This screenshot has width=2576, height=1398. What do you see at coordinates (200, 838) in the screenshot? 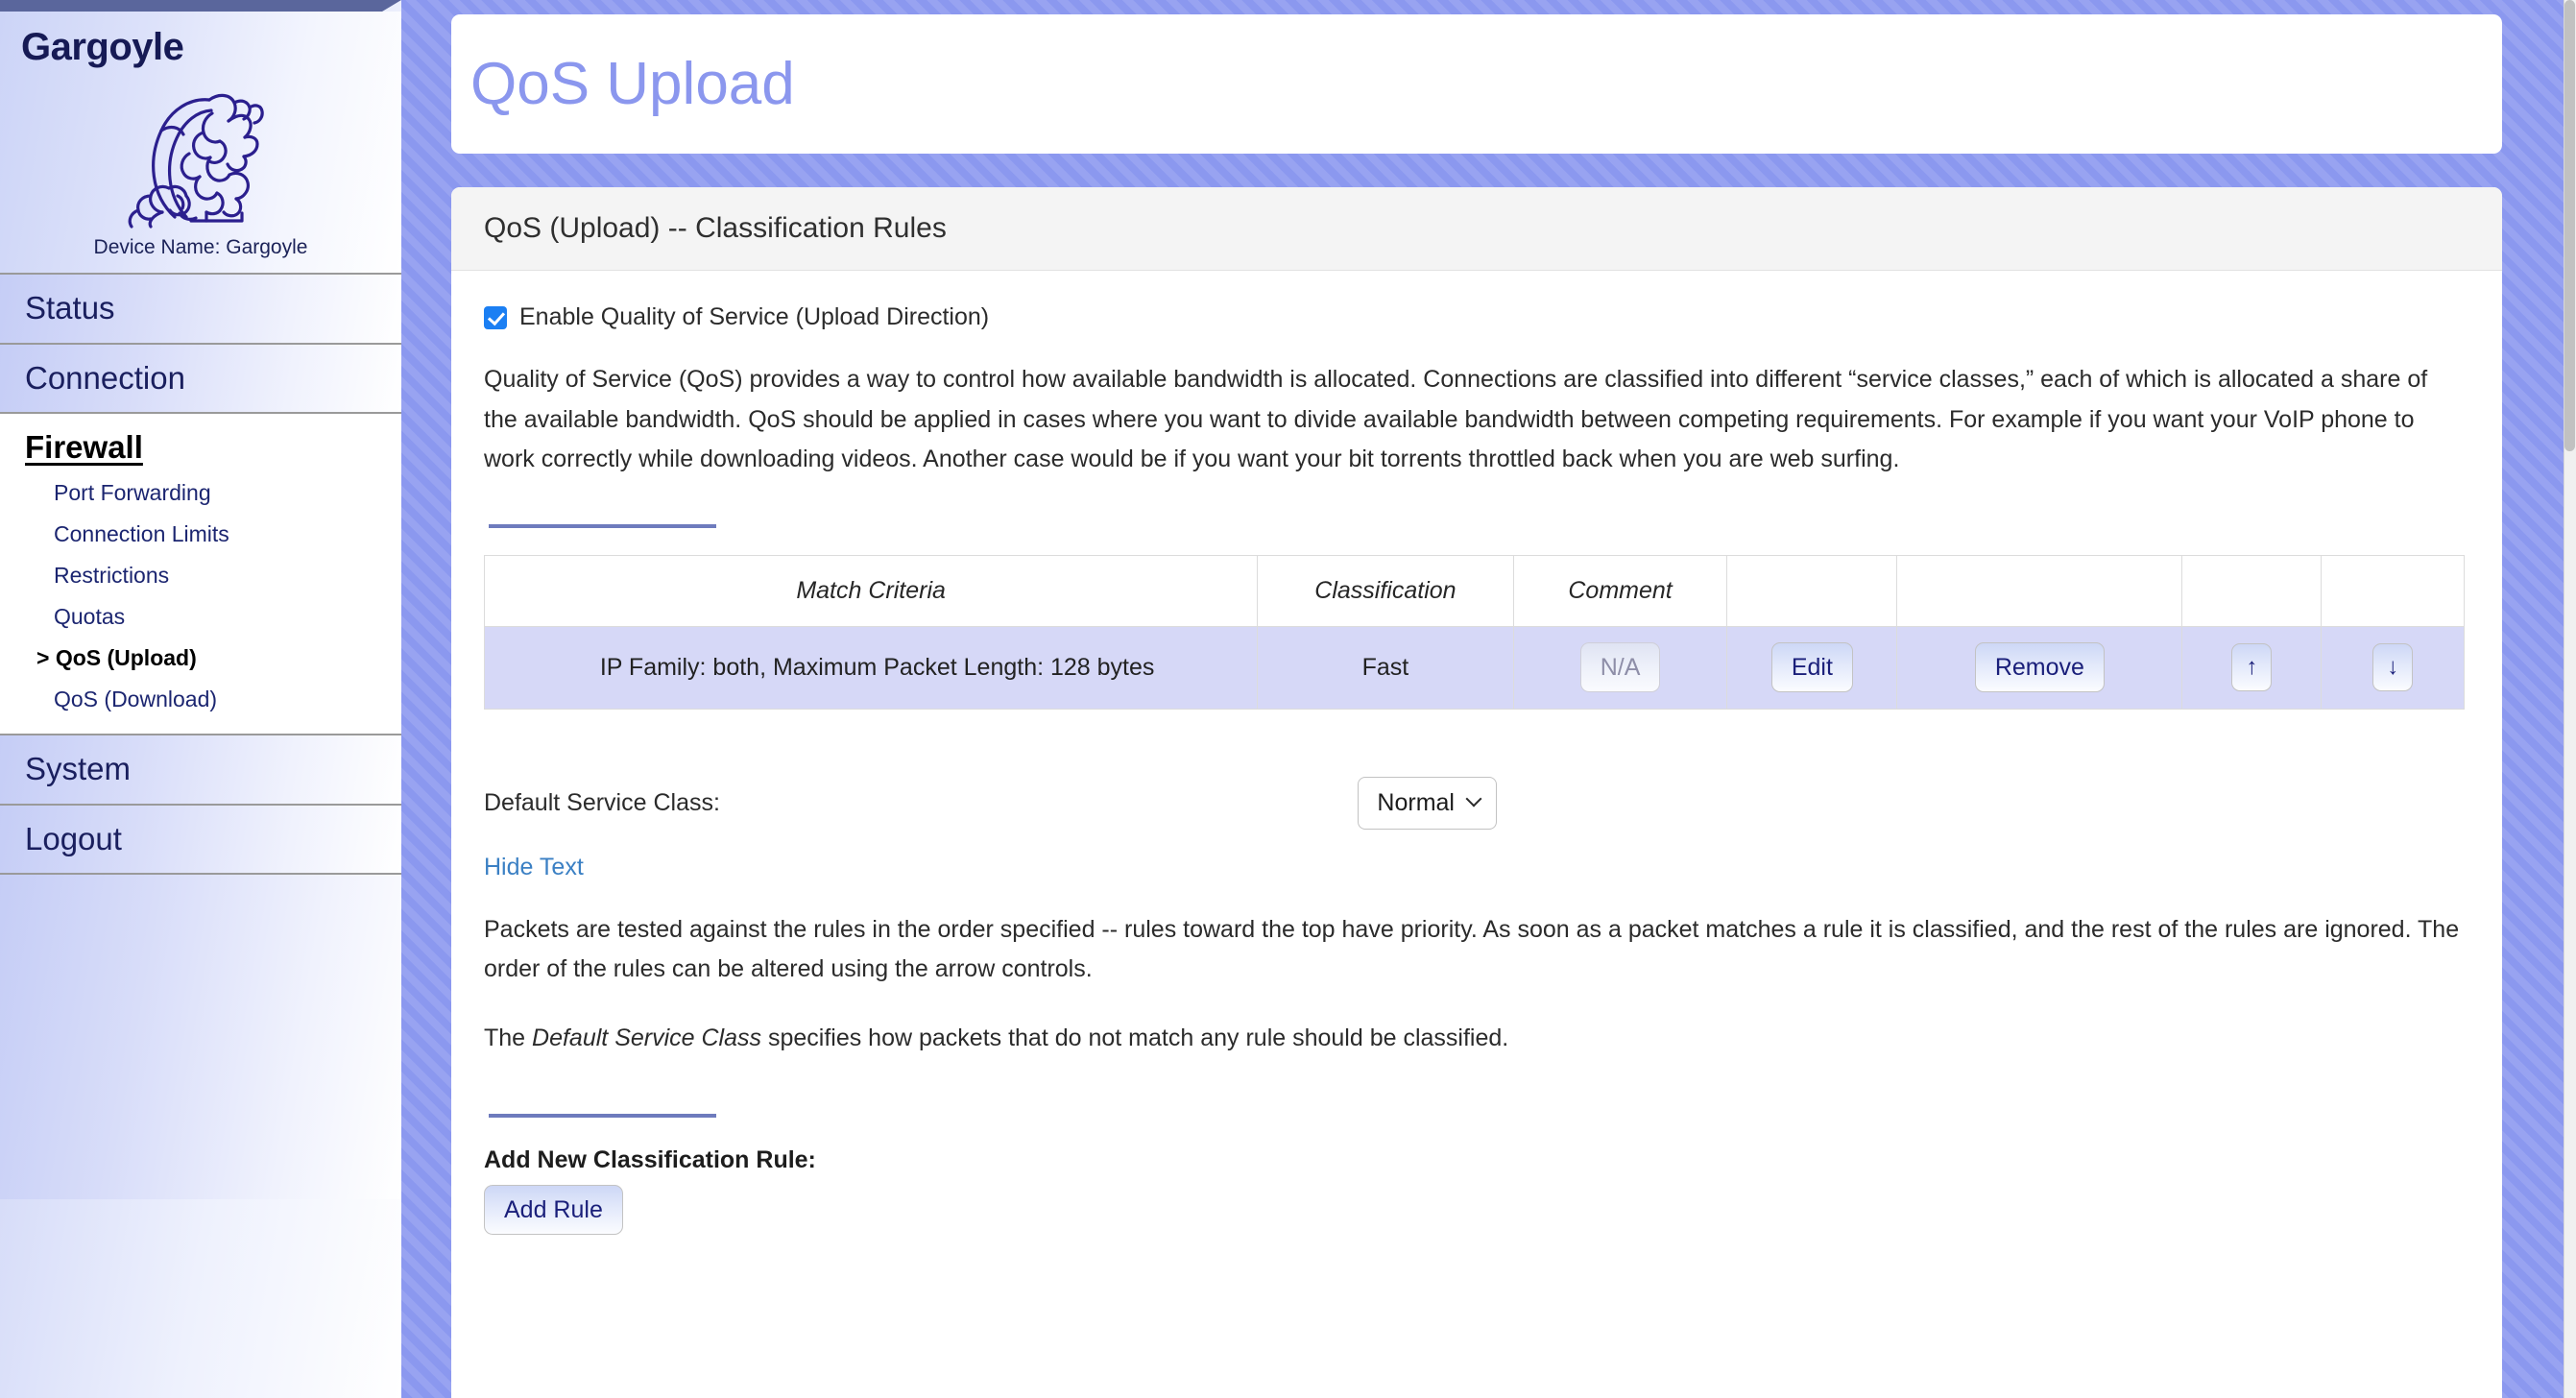
I see `sidebar-item-logout: Logout` at bounding box center [200, 838].